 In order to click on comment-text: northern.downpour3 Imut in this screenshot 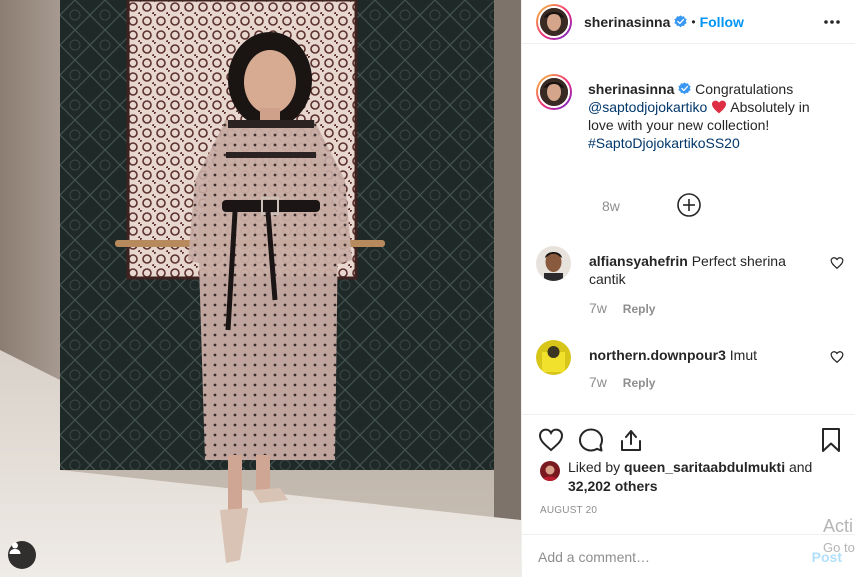, I will do `click(702, 355)`.